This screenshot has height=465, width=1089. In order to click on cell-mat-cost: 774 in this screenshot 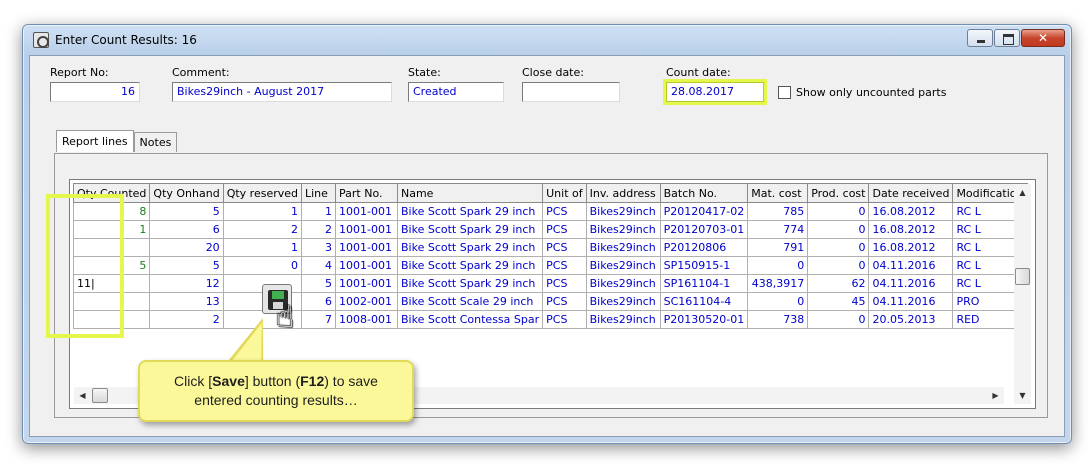, I will do `click(778, 229)`.